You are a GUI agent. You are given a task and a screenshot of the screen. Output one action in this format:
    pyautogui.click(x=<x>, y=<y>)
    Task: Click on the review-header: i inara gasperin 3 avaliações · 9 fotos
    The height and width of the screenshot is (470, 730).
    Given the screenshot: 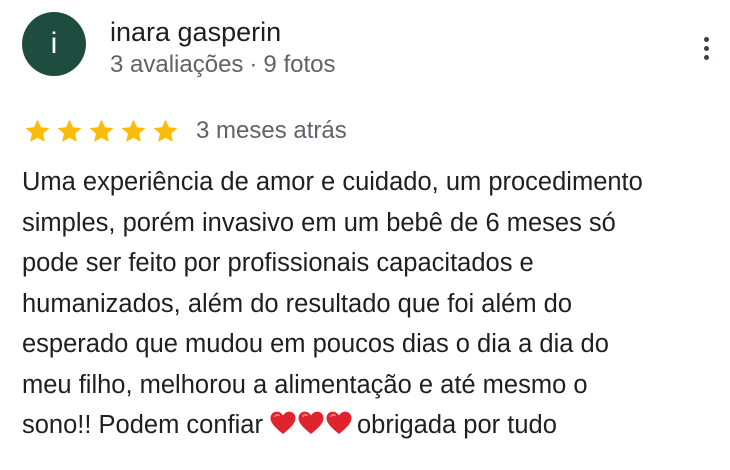 What is the action you would take?
    pyautogui.click(x=376, y=47)
    